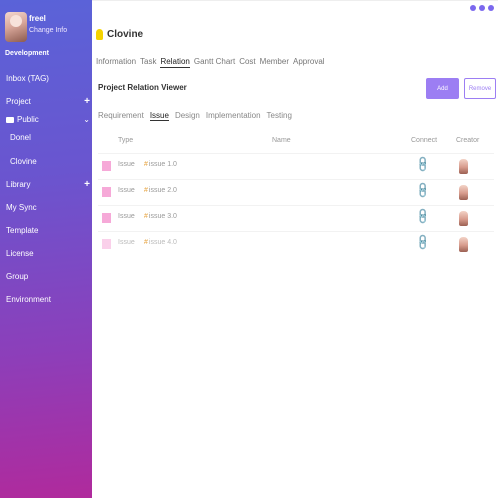 This screenshot has width=498, height=498. Describe the element at coordinates (424, 140) in the screenshot. I see `column-header-connect: Connect` at that location.